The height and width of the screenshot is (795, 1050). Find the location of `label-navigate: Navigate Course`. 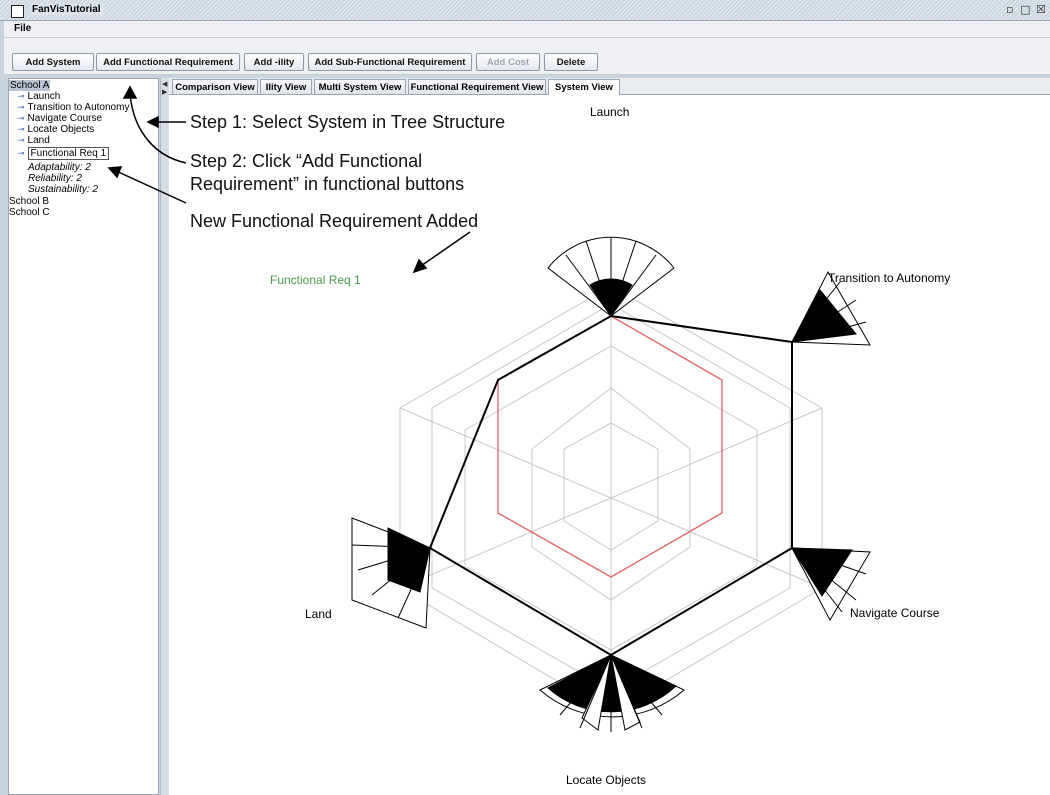

label-navigate: Navigate Course is located at coordinates (895, 613).